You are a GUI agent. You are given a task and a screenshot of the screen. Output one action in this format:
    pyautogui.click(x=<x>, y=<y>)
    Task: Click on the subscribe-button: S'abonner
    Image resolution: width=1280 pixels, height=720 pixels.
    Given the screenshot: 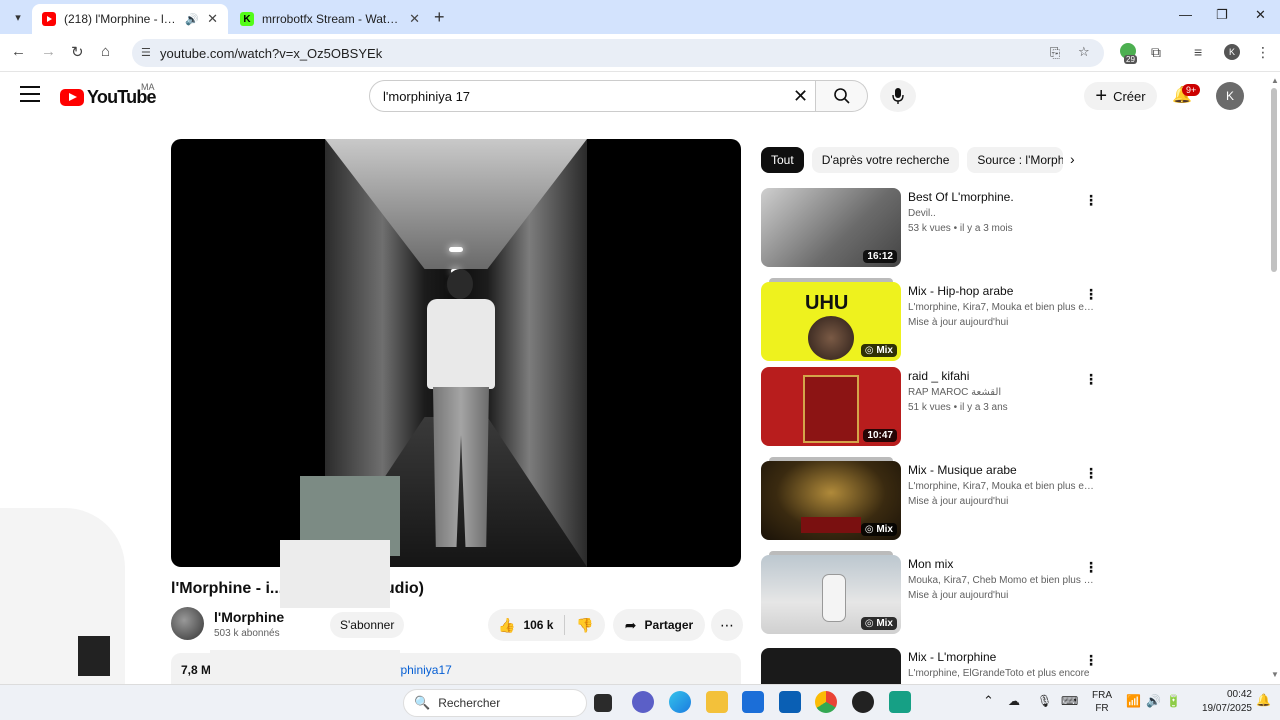 What is the action you would take?
    pyautogui.click(x=367, y=625)
    